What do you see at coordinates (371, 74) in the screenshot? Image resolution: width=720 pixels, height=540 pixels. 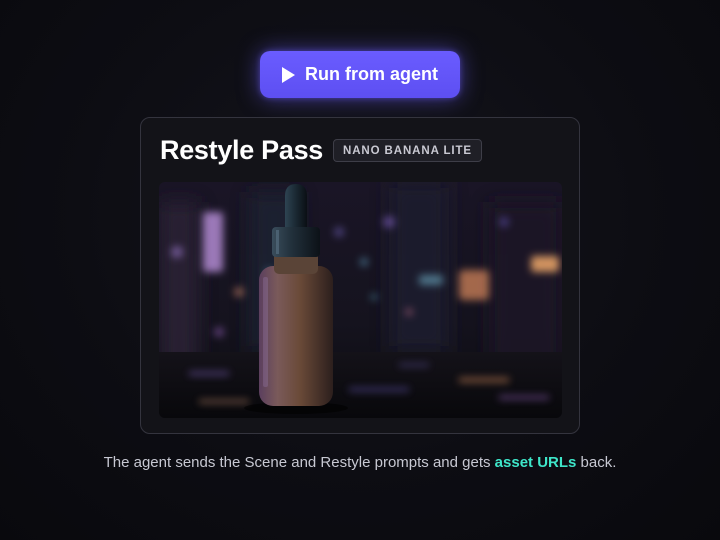 I see `run-button-label: Run from agent` at bounding box center [371, 74].